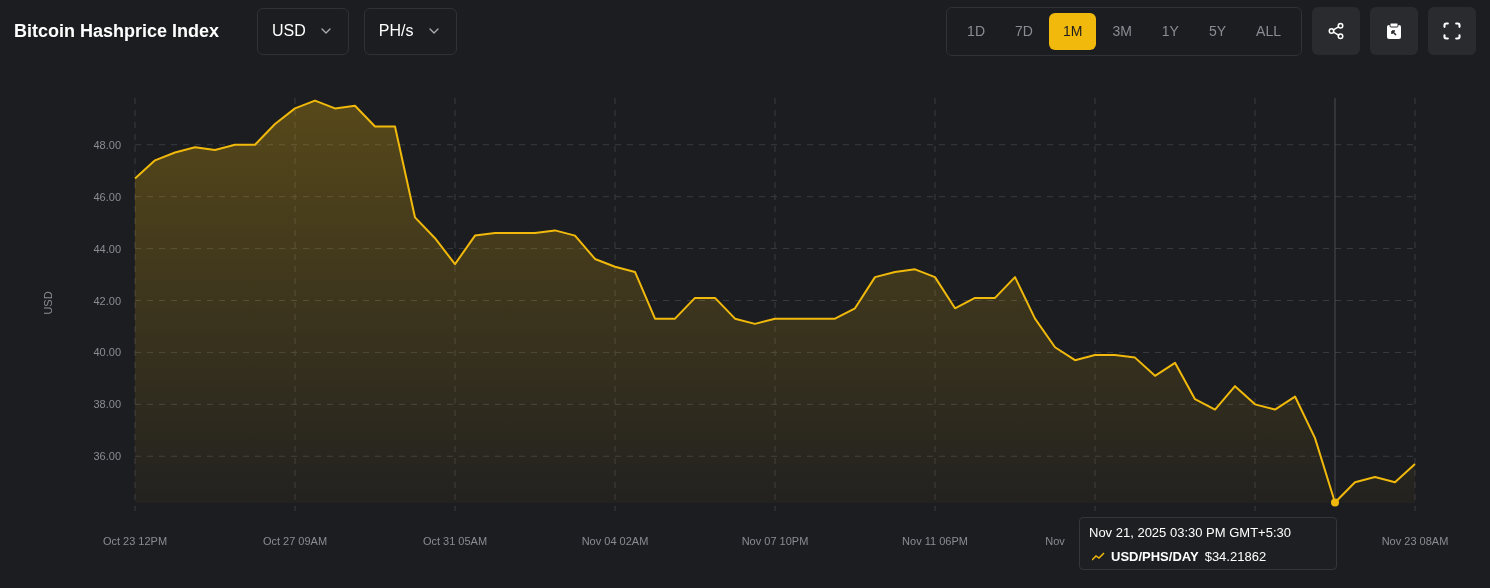 The image size is (1490, 588). Describe the element at coordinates (48, 303) in the screenshot. I see `y-axis-title: USD` at that location.